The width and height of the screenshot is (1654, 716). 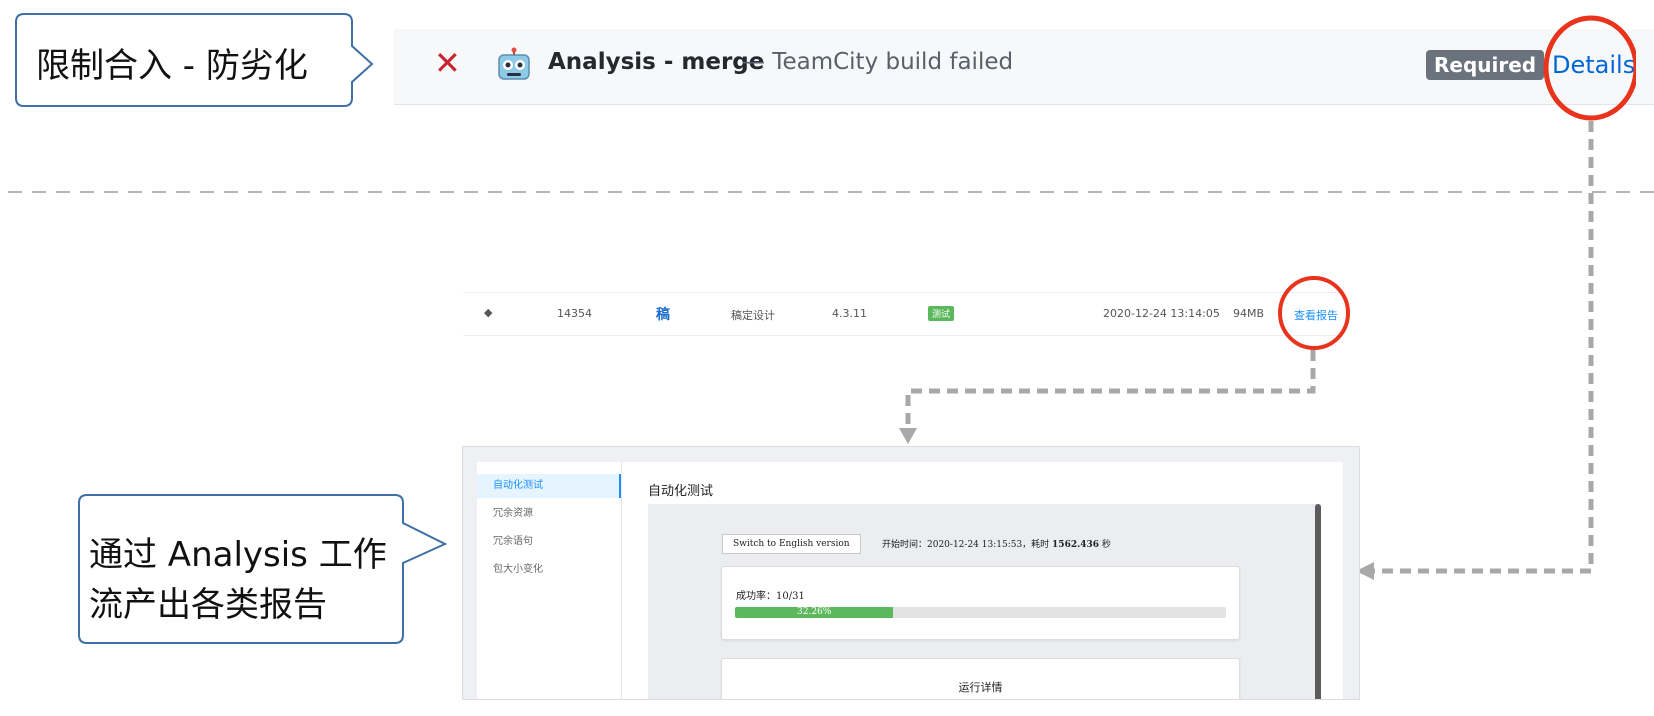 I want to click on app-logo-icon: 稿, so click(x=663, y=315).